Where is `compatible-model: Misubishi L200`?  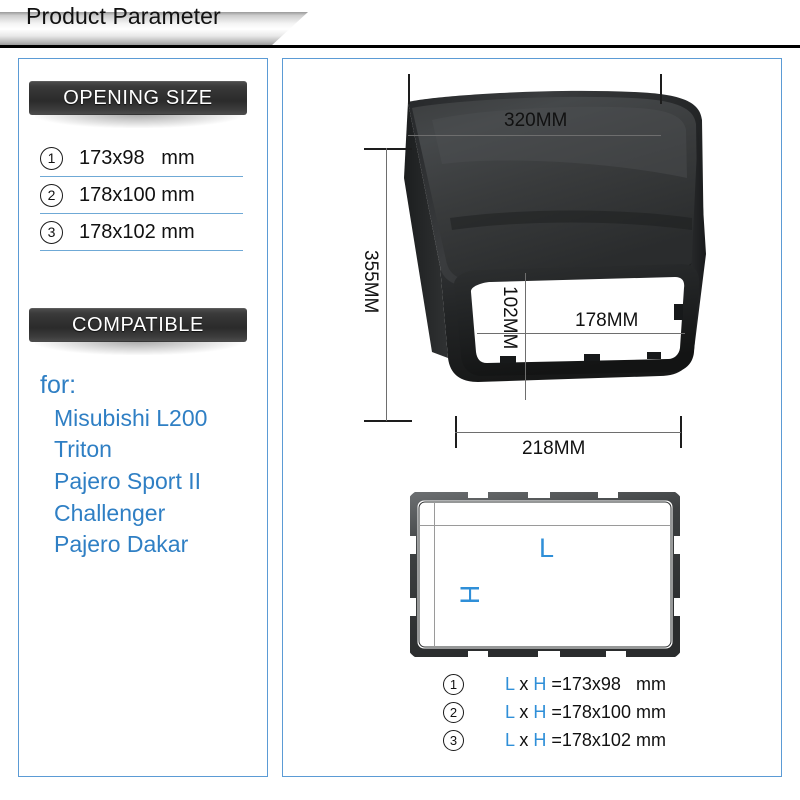
compatible-model: Misubishi L200 is located at coordinates (131, 417).